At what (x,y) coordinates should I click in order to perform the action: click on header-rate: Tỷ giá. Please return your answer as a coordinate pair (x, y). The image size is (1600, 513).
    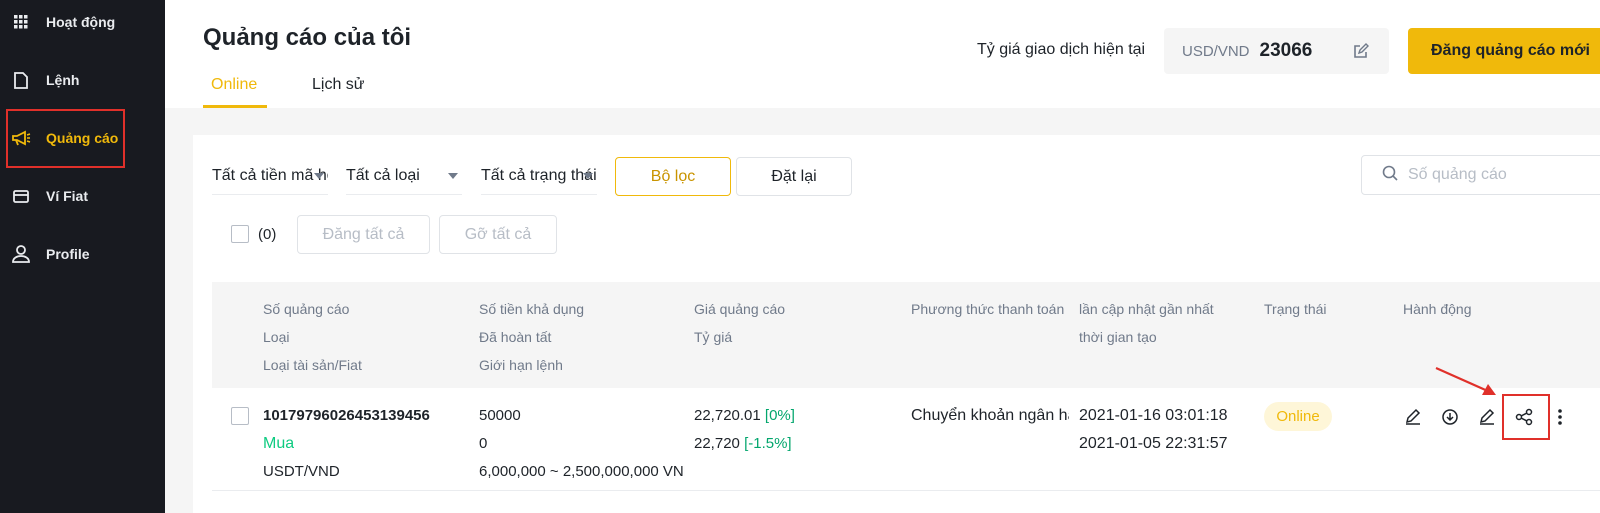
    Looking at the image, I should click on (713, 337).